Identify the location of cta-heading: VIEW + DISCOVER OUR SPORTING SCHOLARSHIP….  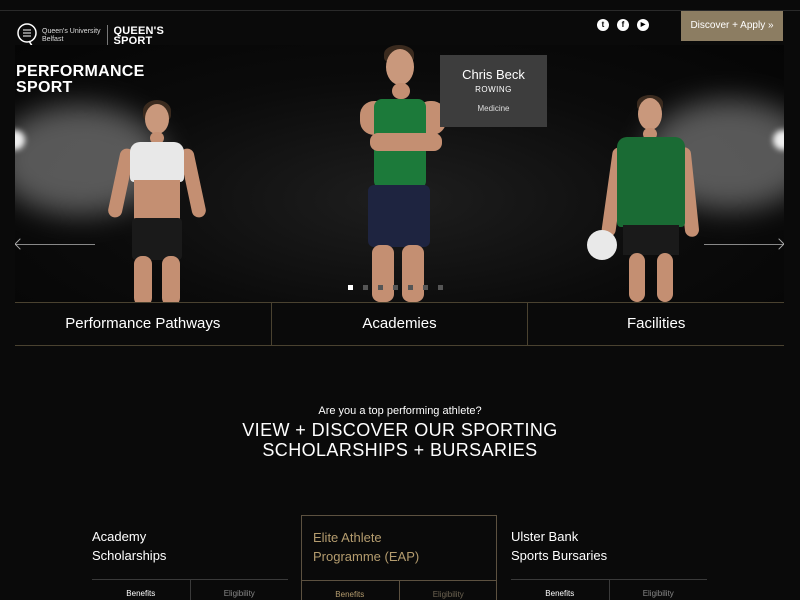
(400, 440).